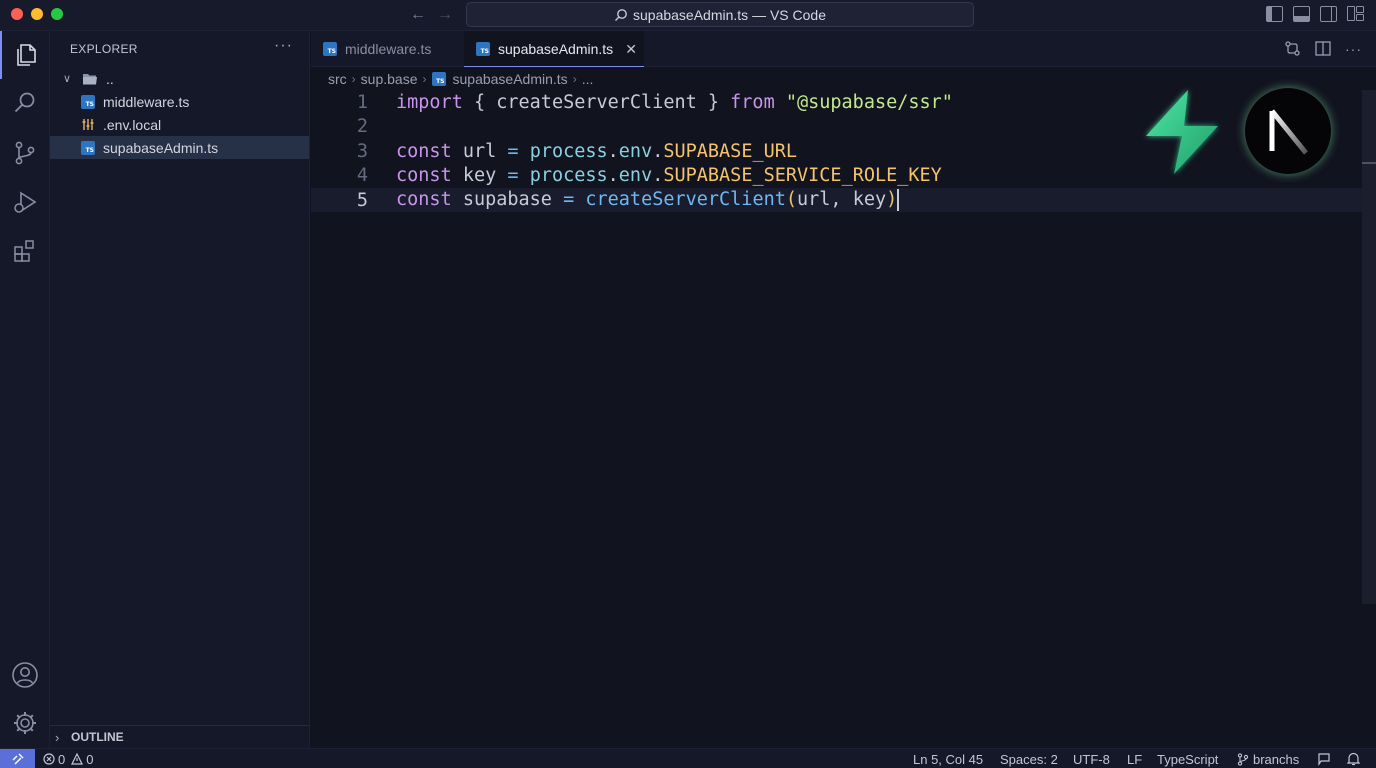  I want to click on code-token: ), so click(892, 199).